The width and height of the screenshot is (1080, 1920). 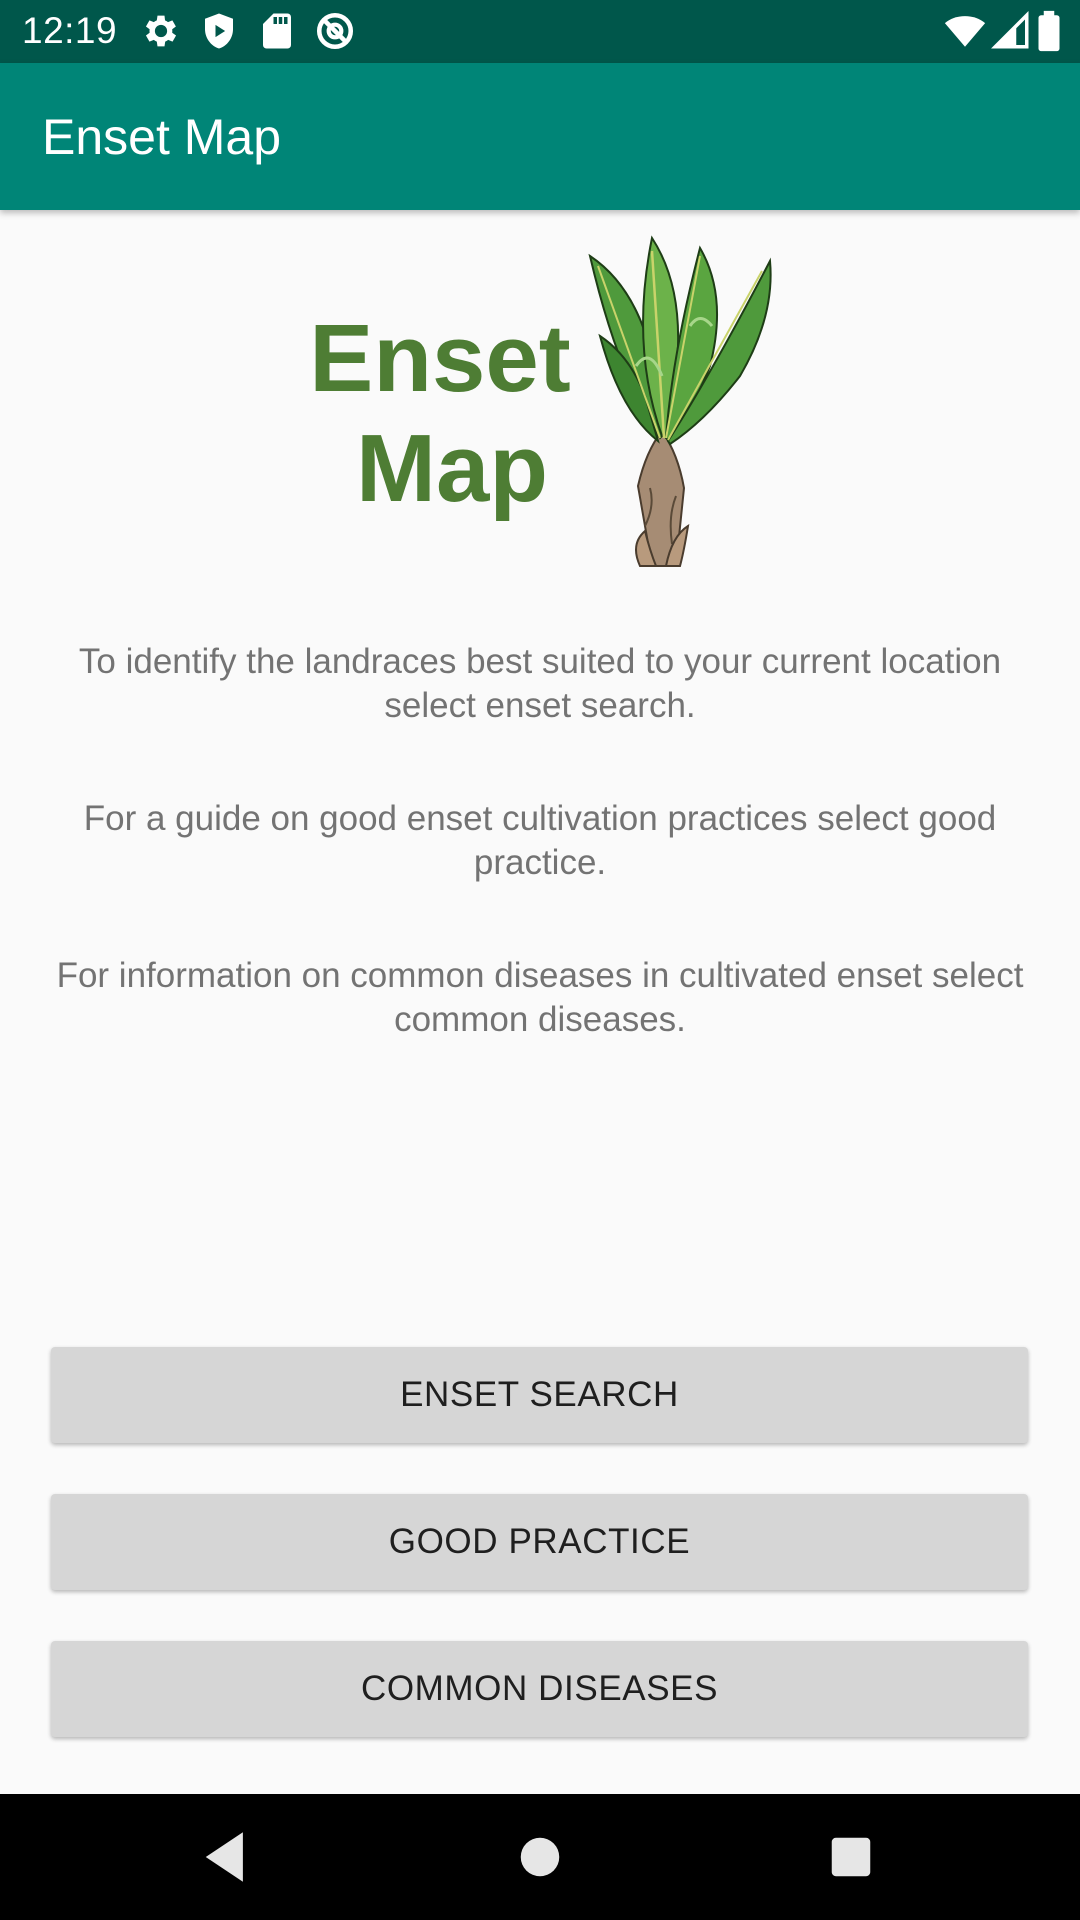 What do you see at coordinates (680, 401) in the screenshot?
I see `enset-plant-illustration` at bounding box center [680, 401].